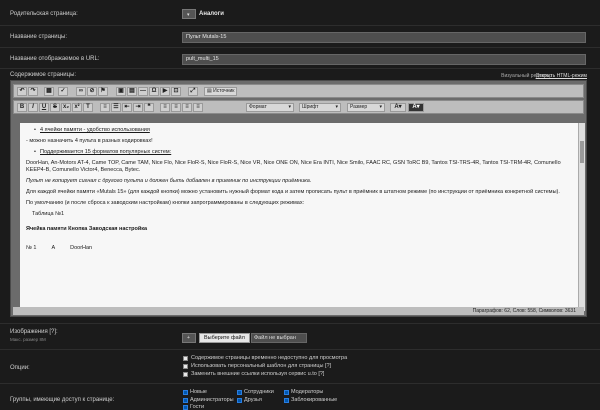 This screenshot has width=600, height=410. Describe the element at coordinates (561, 76) in the screenshot. I see `open-html-link: Открыть HTML-режим` at that location.